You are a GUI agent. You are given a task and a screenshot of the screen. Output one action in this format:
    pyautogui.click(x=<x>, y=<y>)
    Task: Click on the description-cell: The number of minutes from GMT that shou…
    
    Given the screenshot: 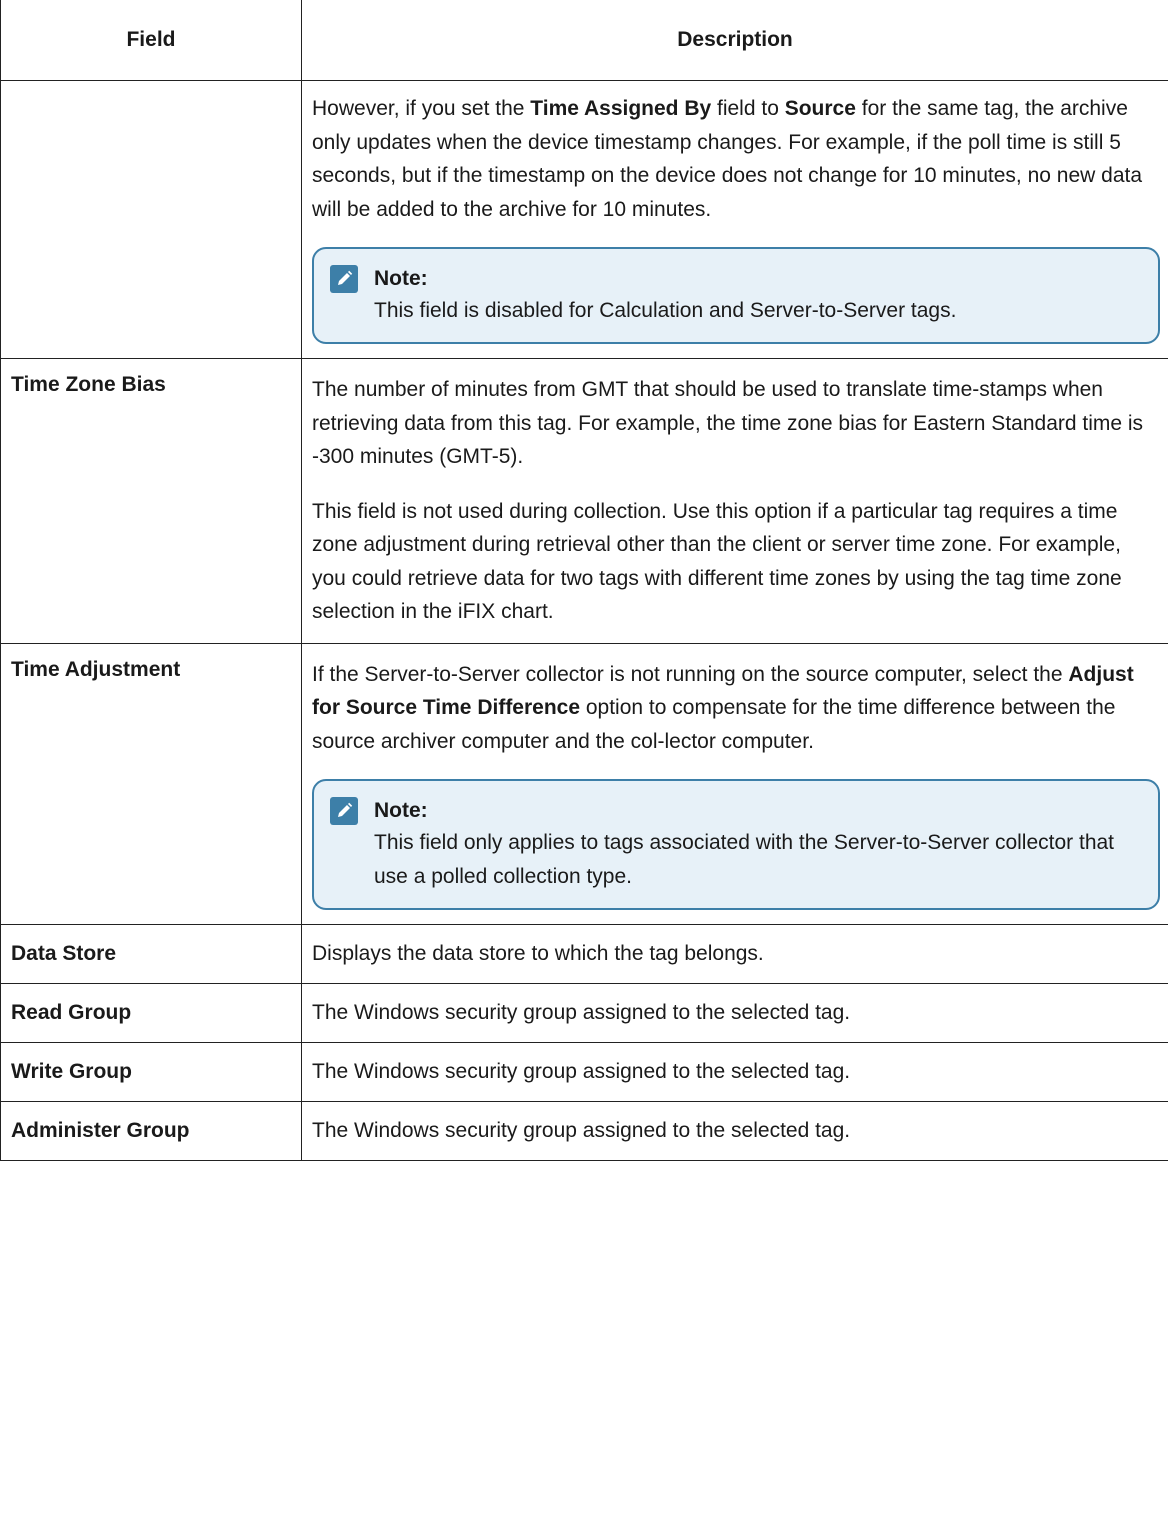 What is the action you would take?
    pyautogui.click(x=734, y=501)
    